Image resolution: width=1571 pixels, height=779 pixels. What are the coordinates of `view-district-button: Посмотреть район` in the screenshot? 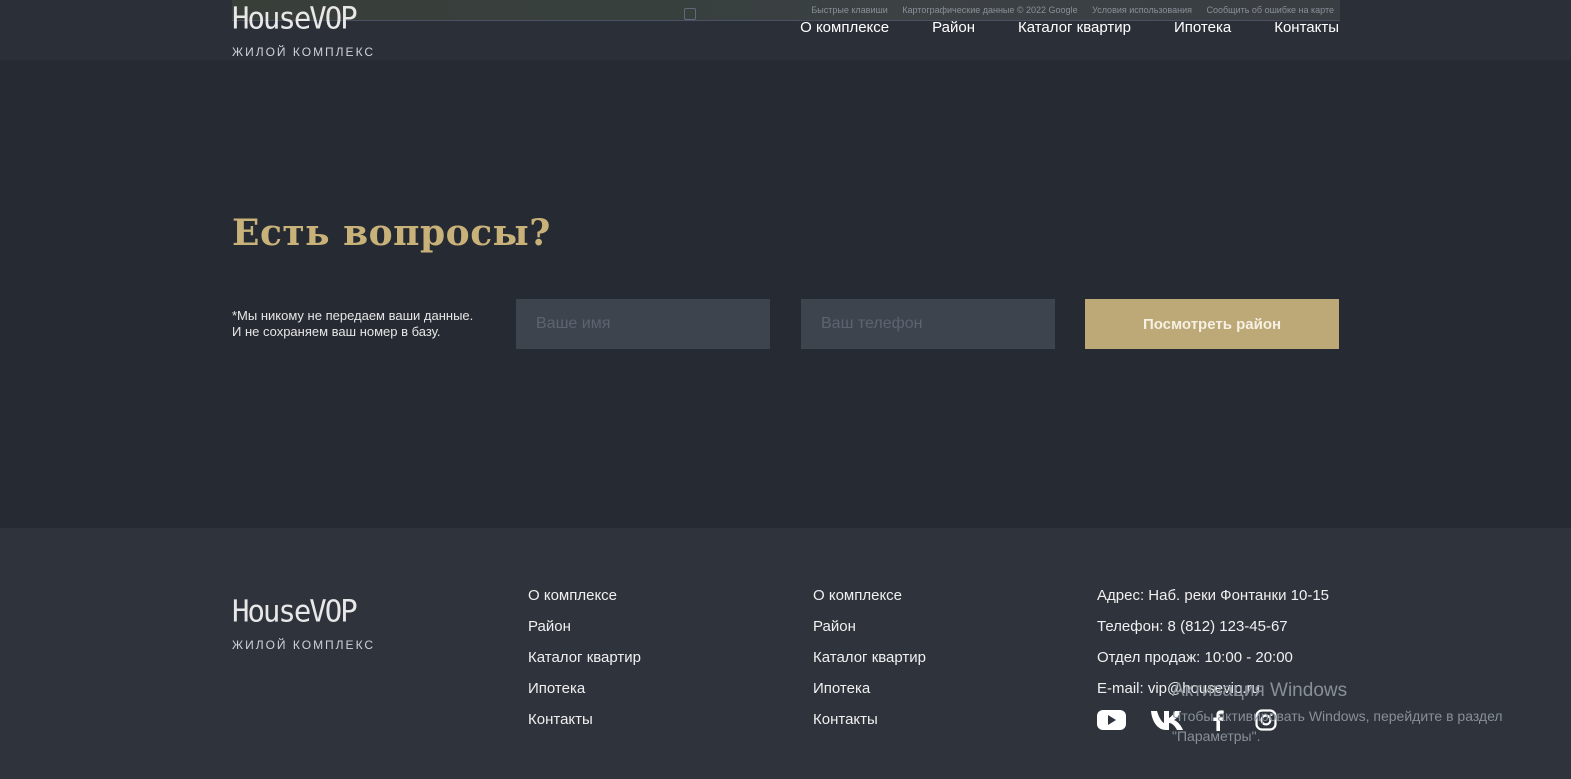 It's located at (1212, 324).